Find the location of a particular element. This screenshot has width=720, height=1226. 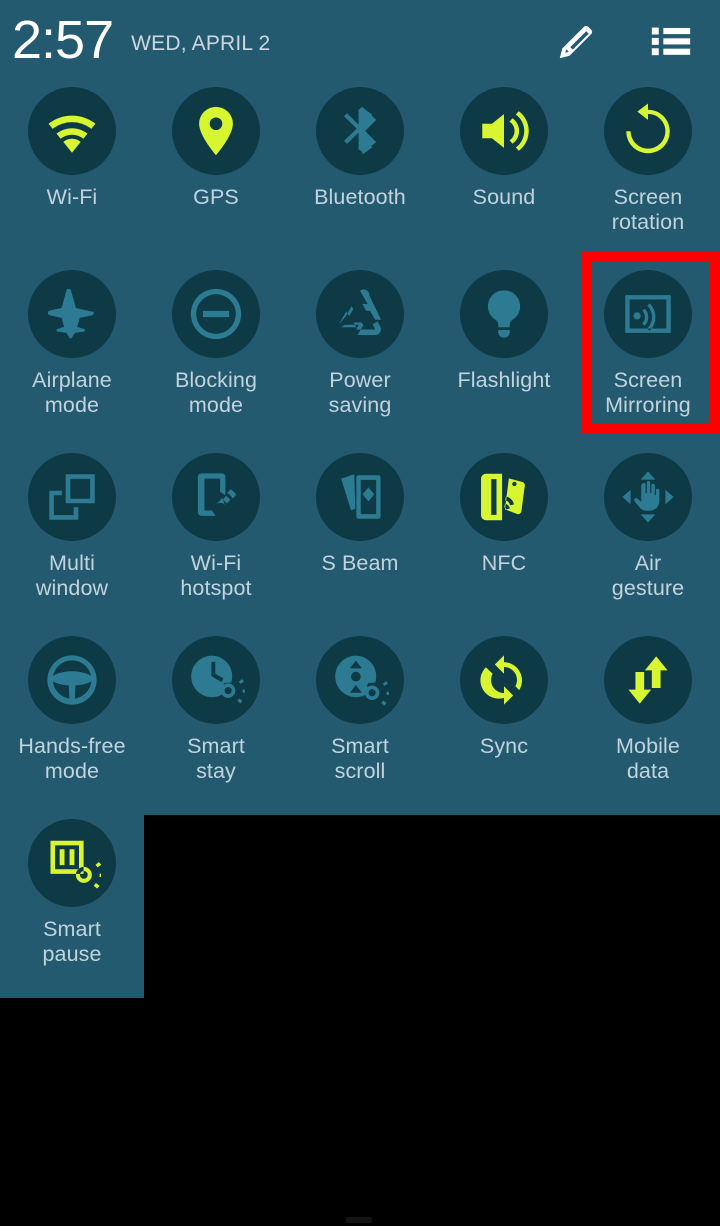

toggle-sound: Sound is located at coordinates (504, 171).